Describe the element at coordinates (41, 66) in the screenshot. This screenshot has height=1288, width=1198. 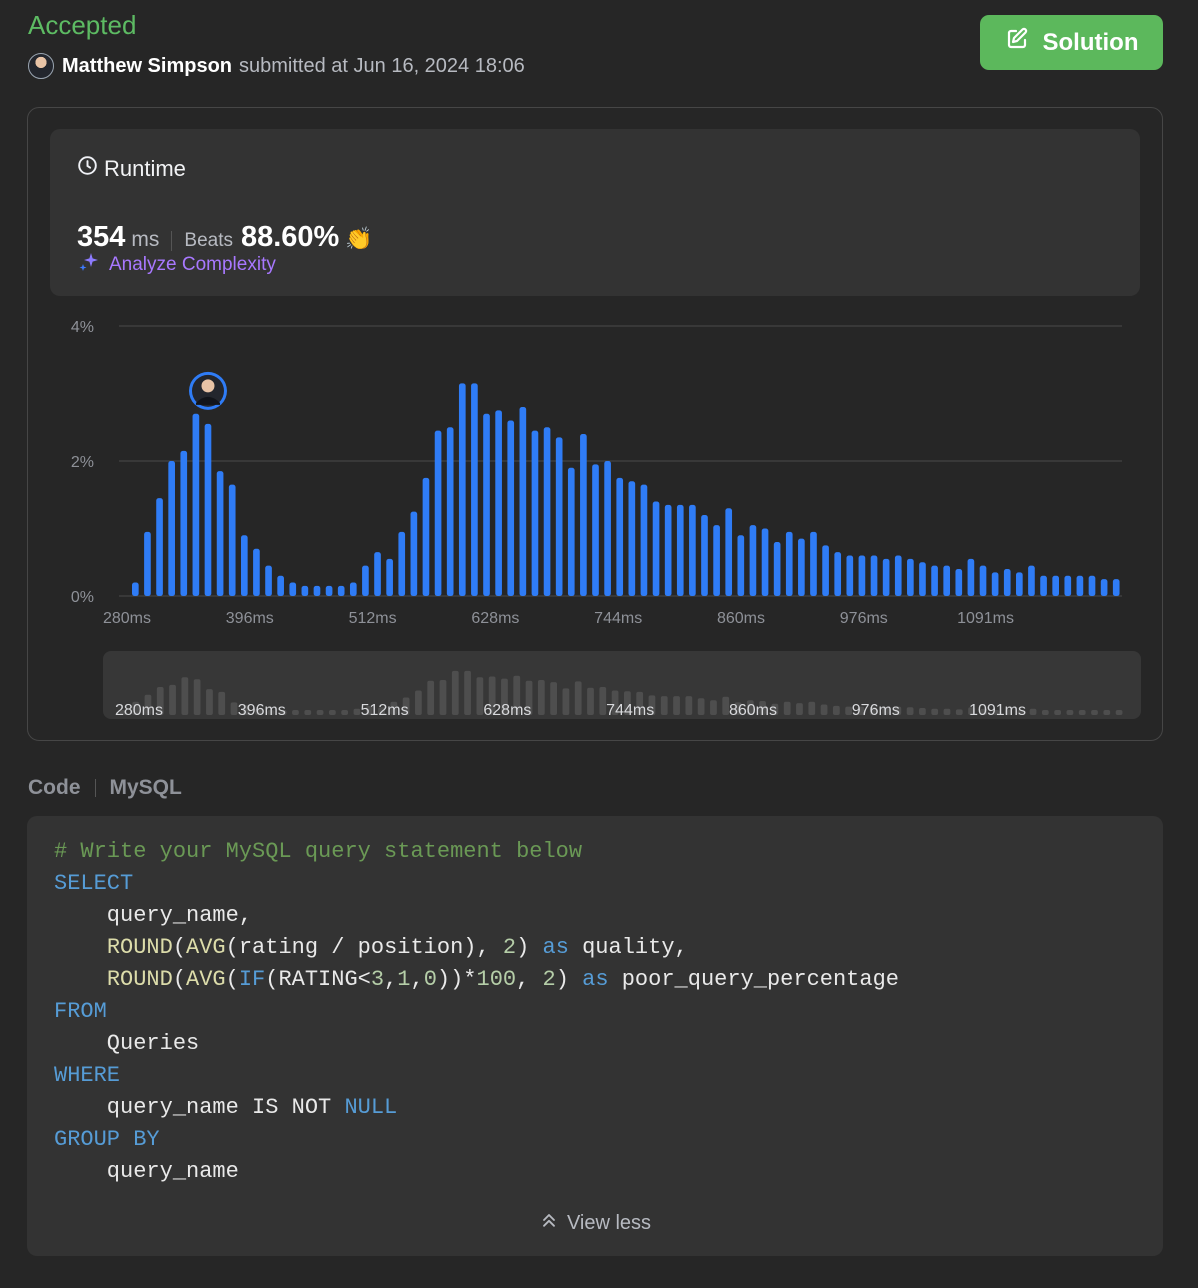
I see `avatar` at that location.